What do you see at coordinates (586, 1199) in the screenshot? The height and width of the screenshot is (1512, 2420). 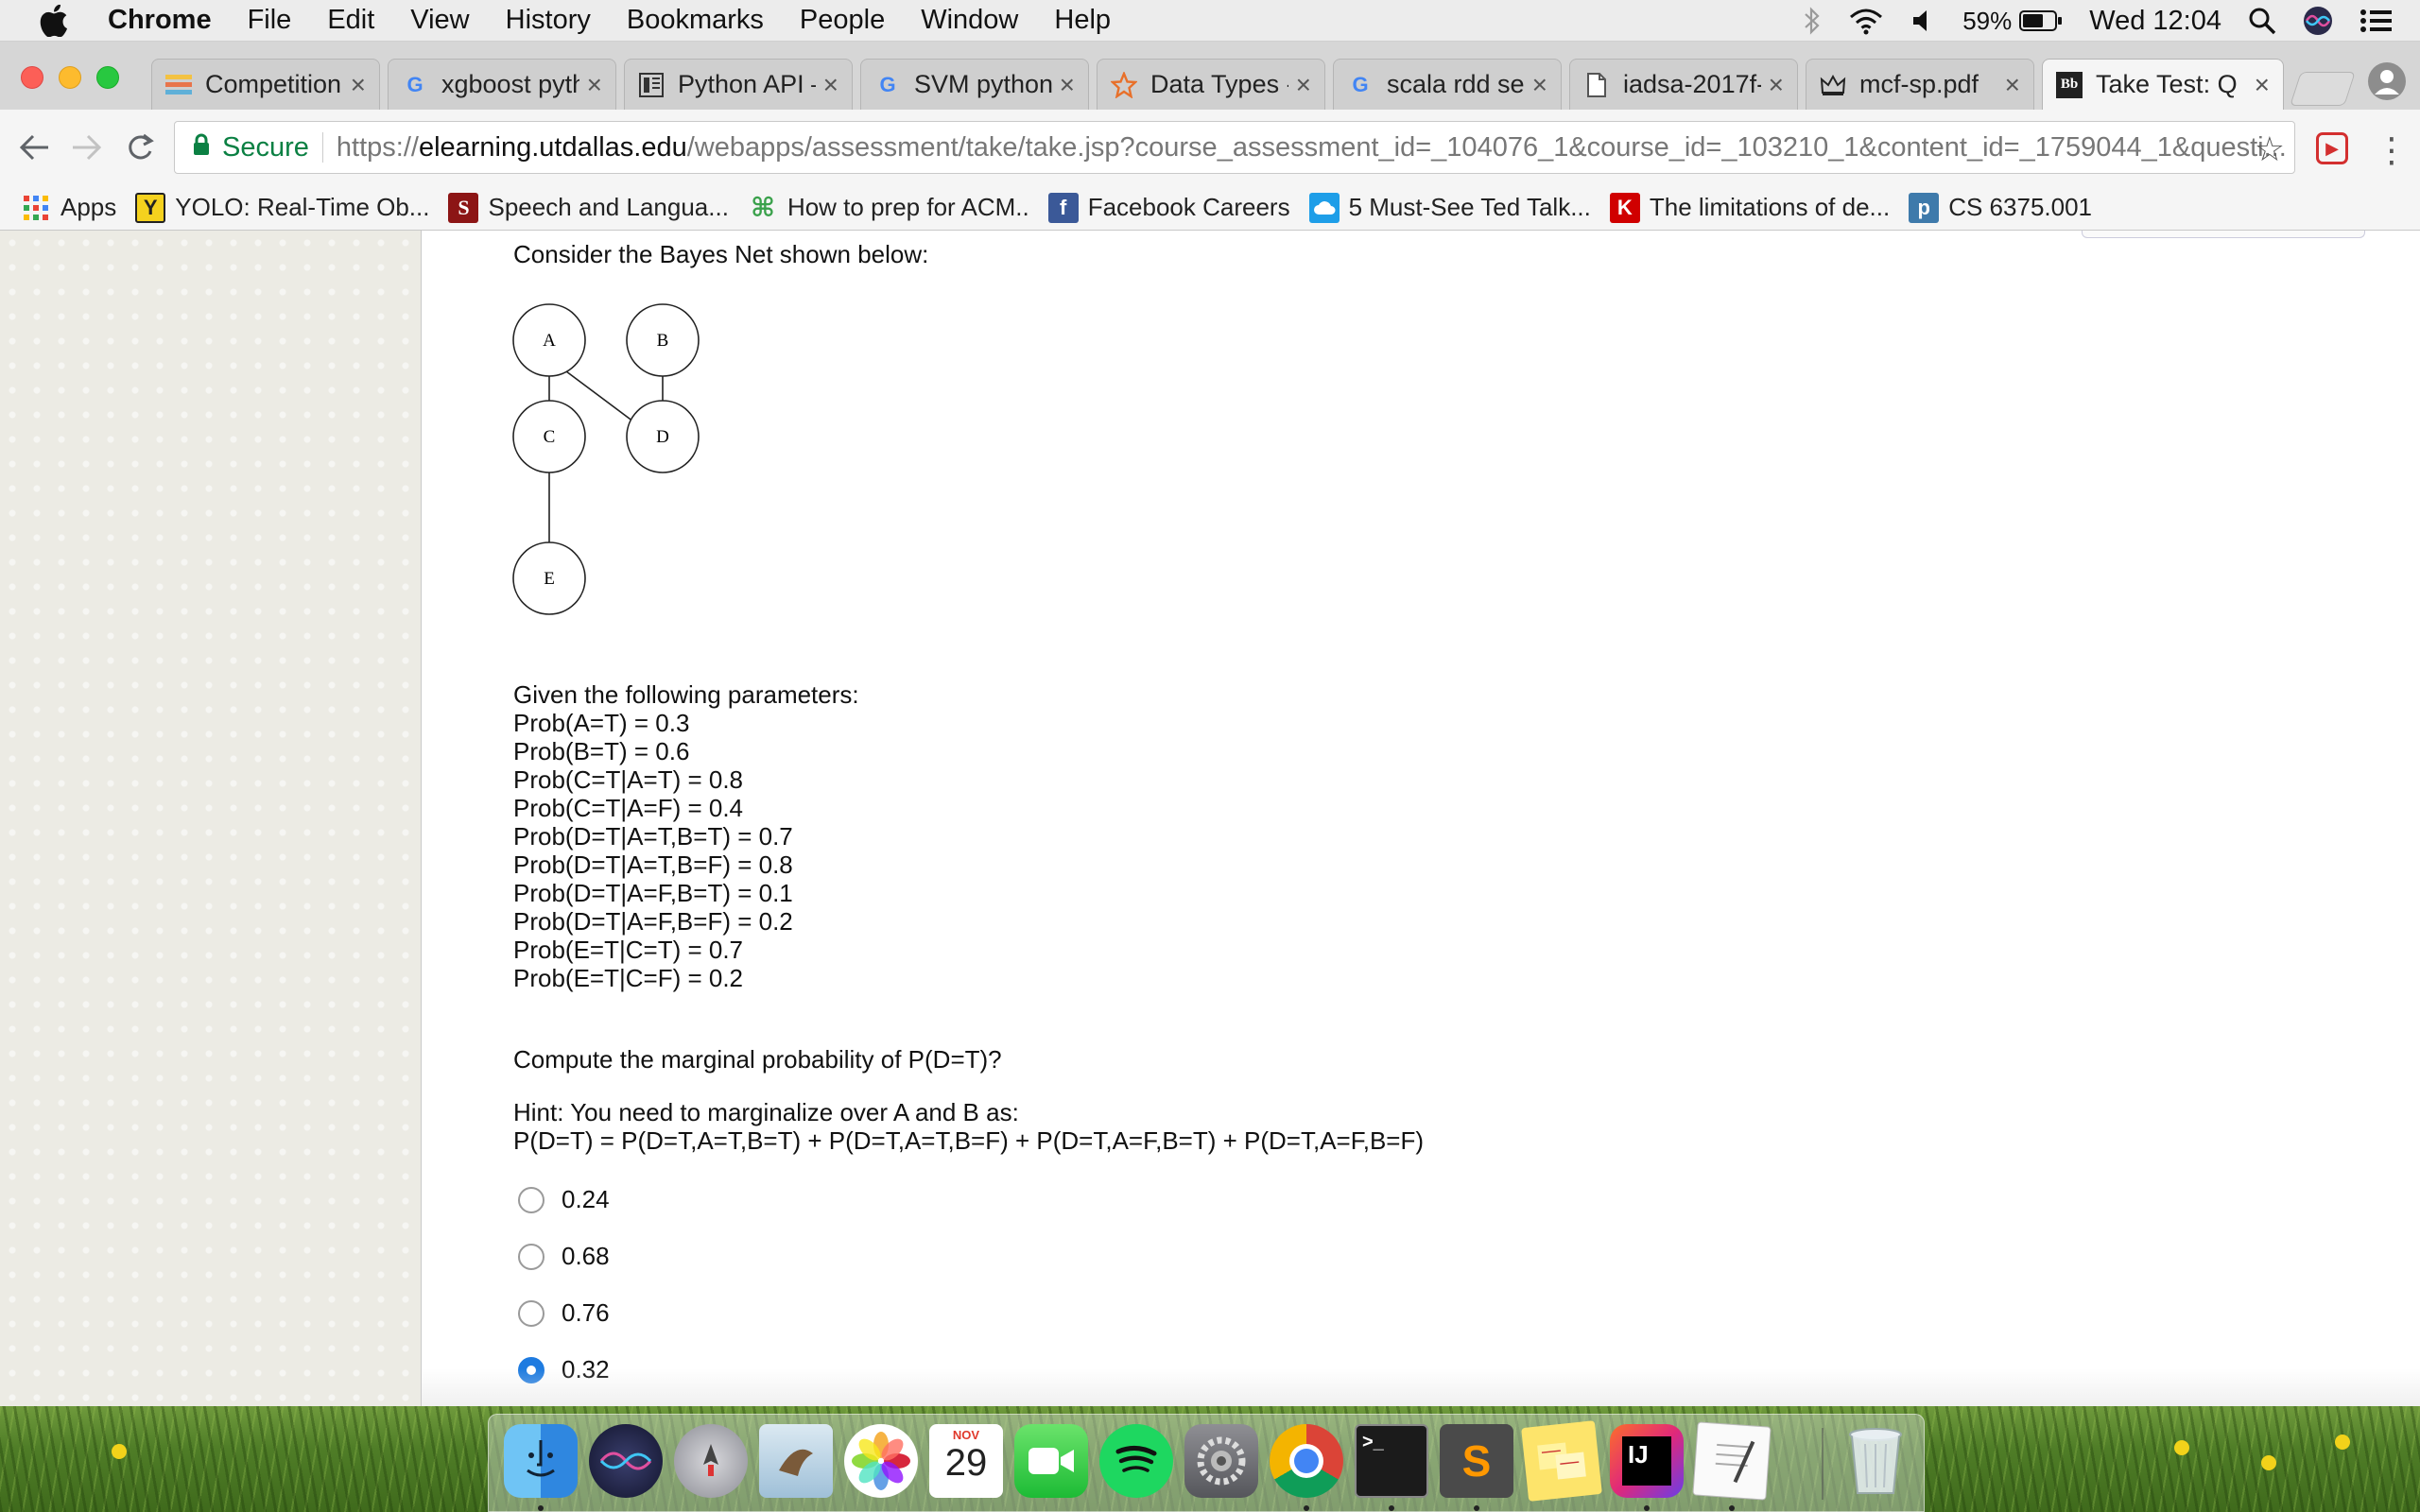 I see `option-label: 0.24` at bounding box center [586, 1199].